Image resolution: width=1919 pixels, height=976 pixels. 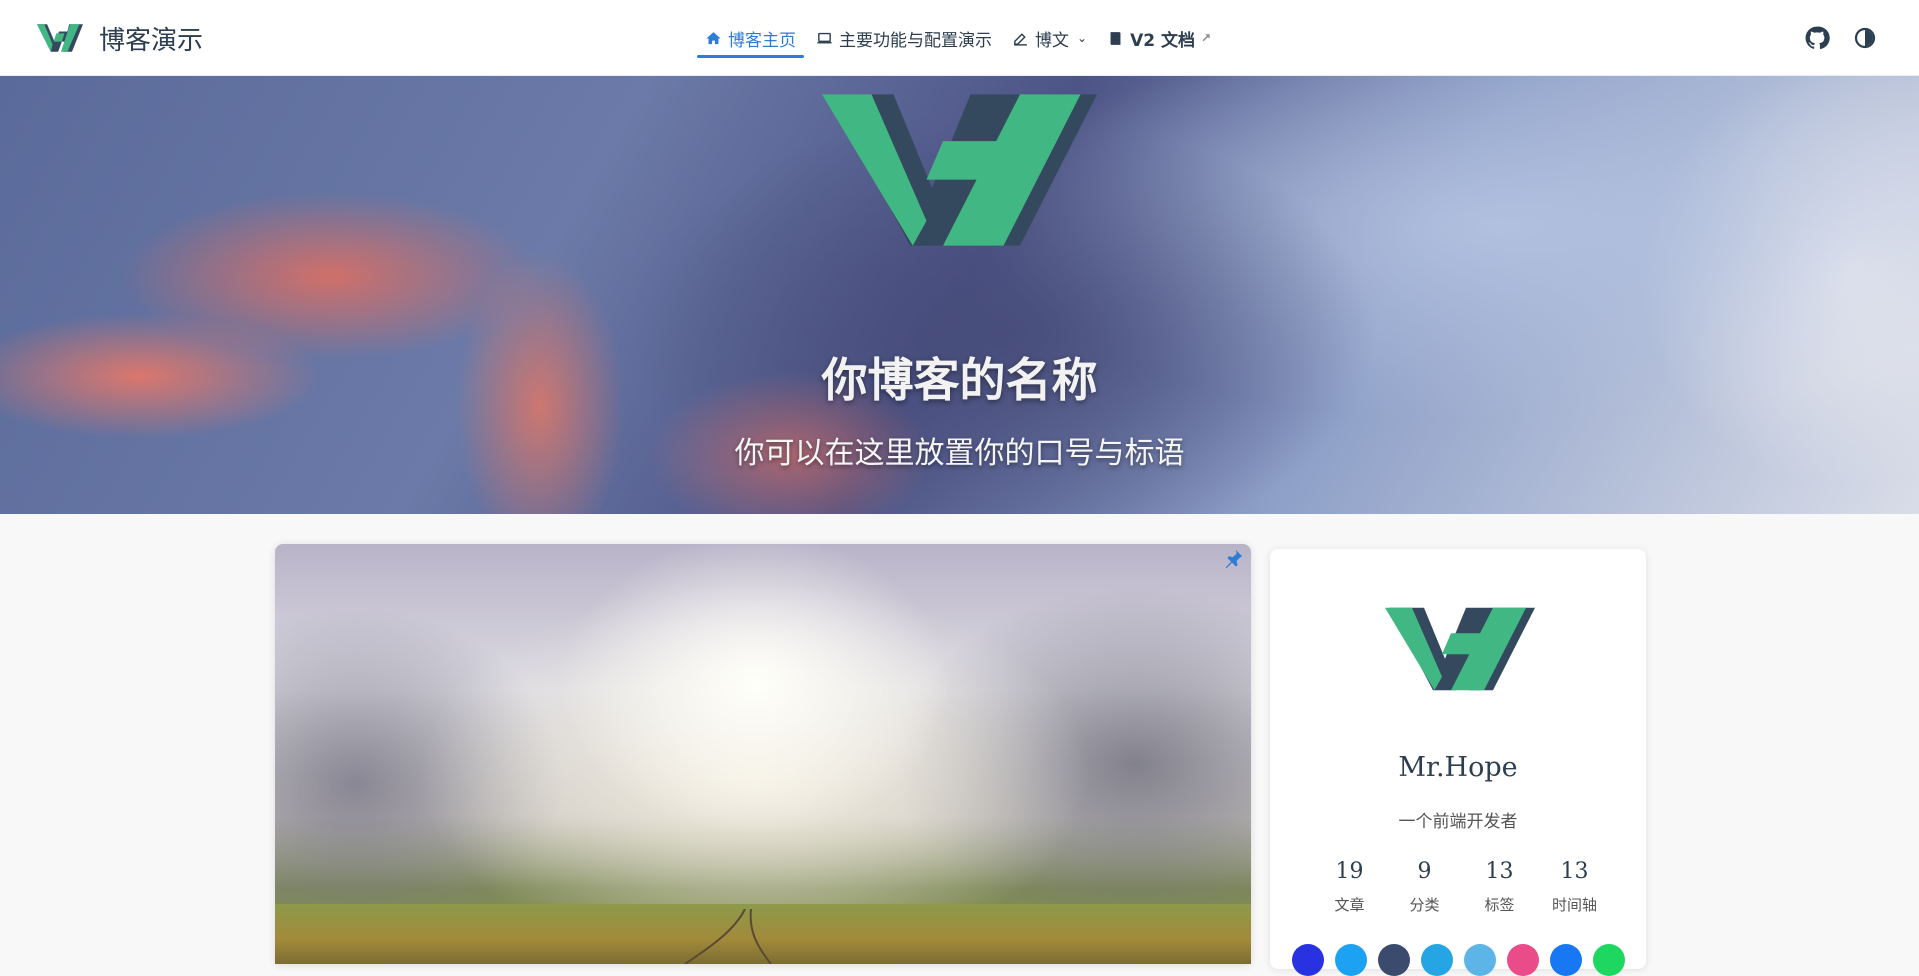 I want to click on laptop-icon, so click(x=824, y=37).